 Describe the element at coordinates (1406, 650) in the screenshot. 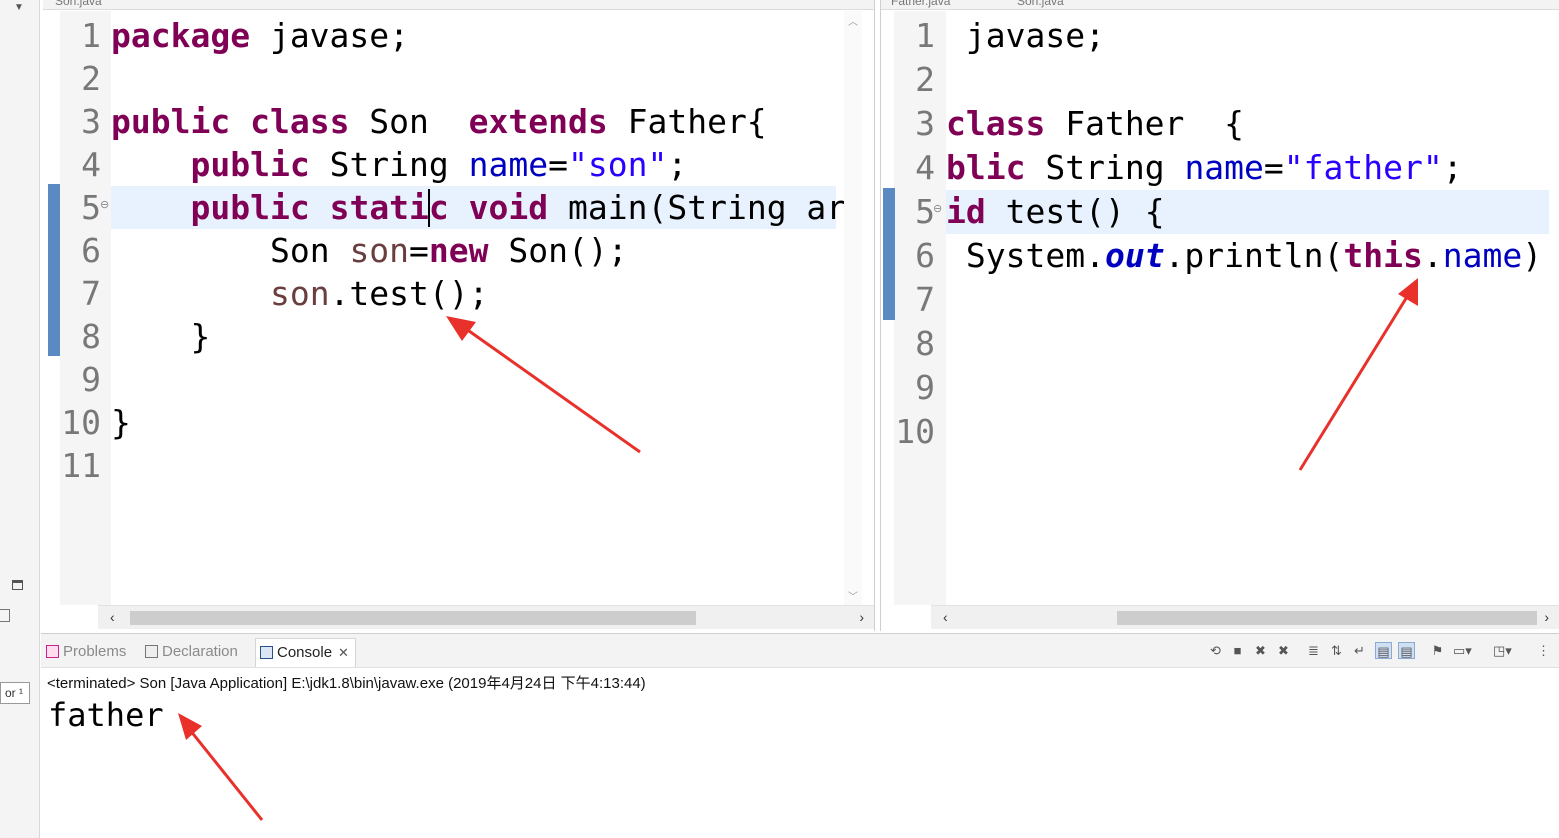

I see `show-on-error-icon: ▤` at that location.